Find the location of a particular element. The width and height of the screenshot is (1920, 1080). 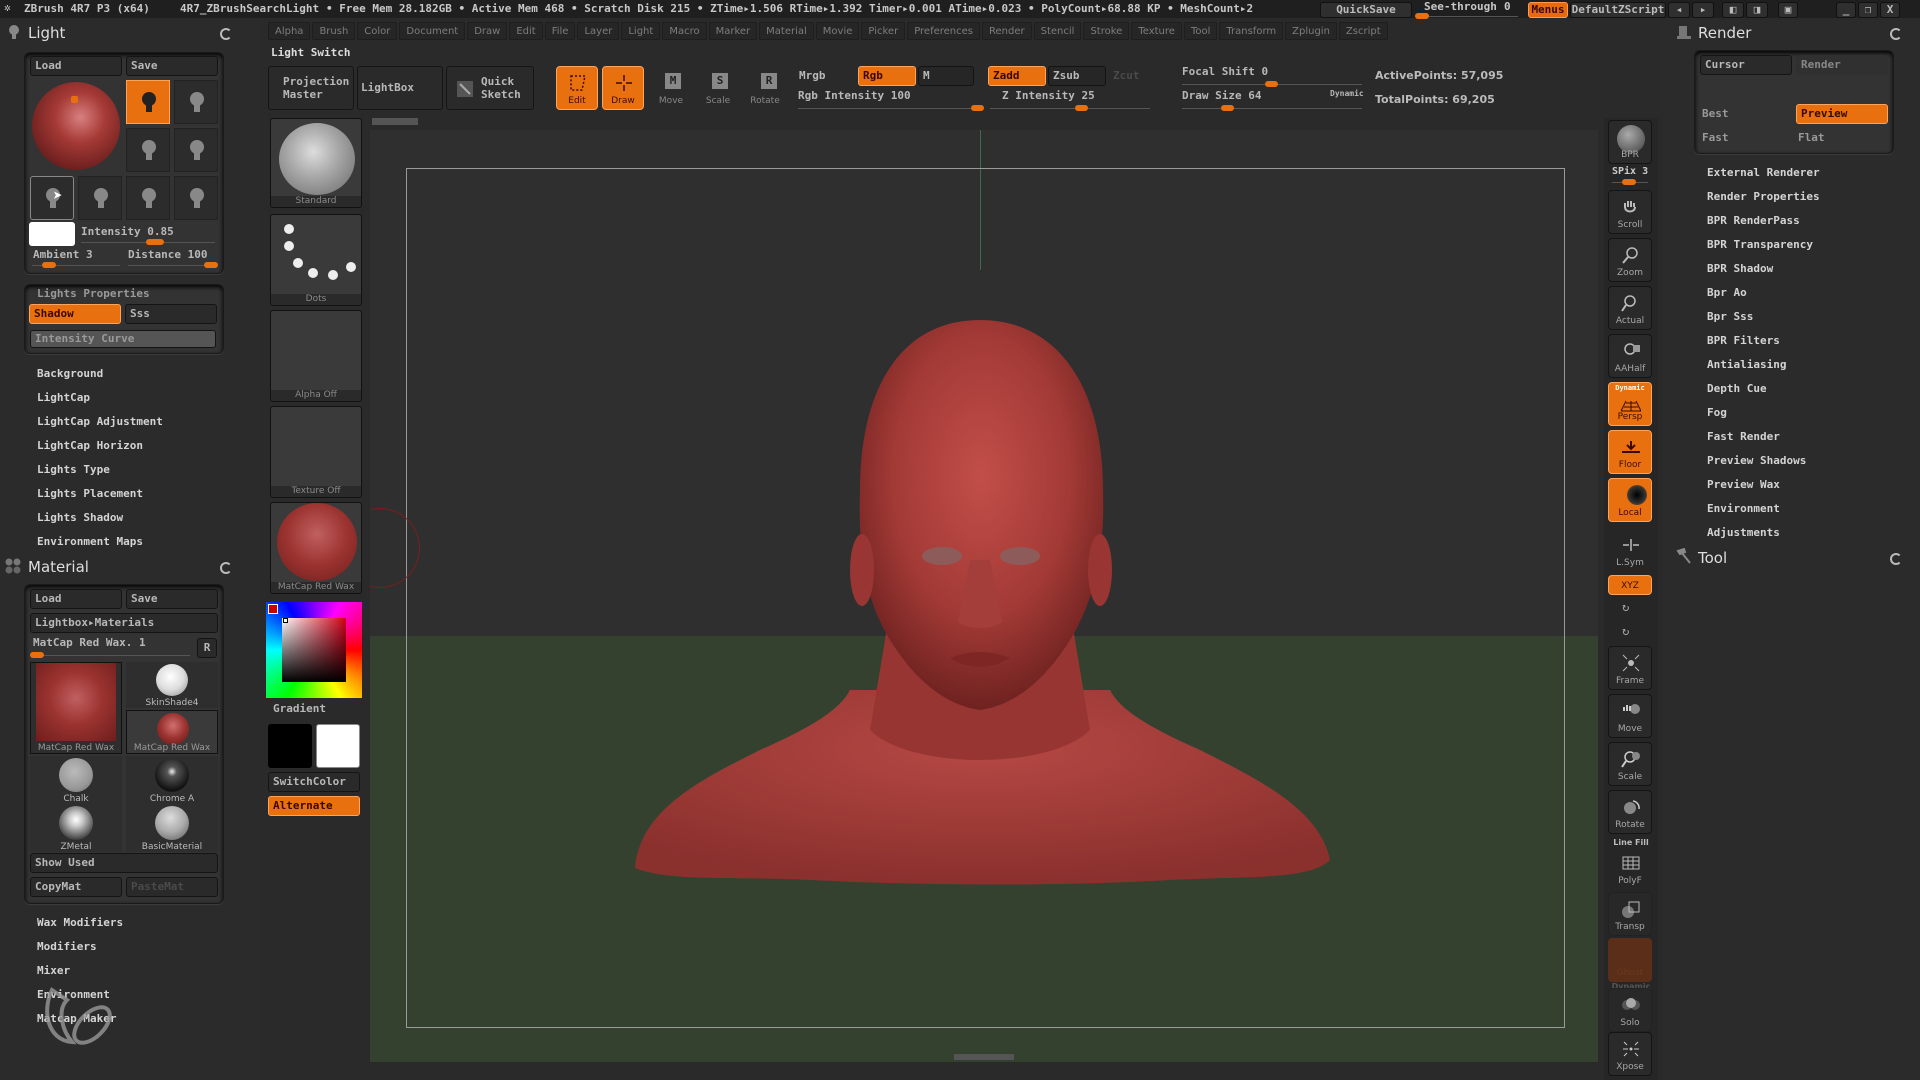

distance-knob is located at coordinates (211, 265).